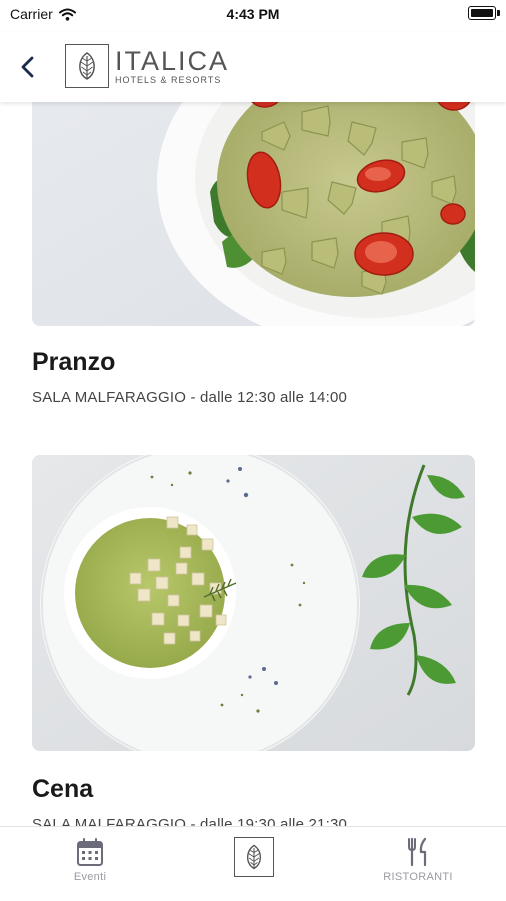 Image resolution: width=506 pixels, height=901 pixels. What do you see at coordinates (253, 67) in the screenshot?
I see `app-header: ITALICA HOTELS & RESORTS` at bounding box center [253, 67].